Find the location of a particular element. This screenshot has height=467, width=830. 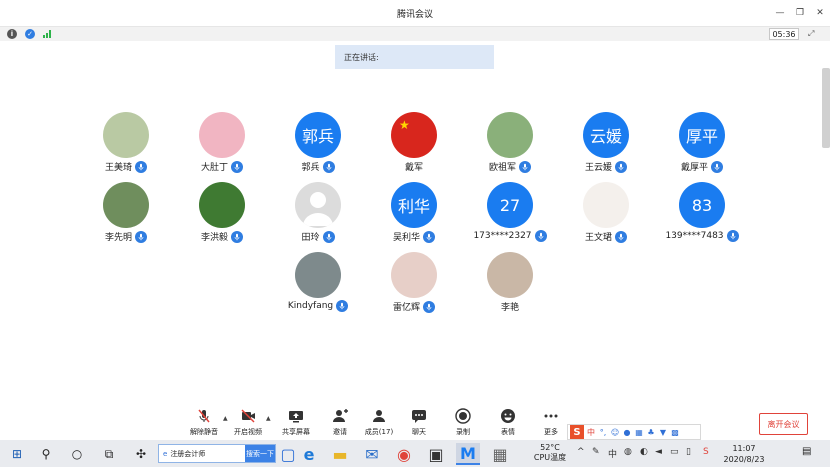

fullscreen-icon: ⤢ is located at coordinates (811, 34).